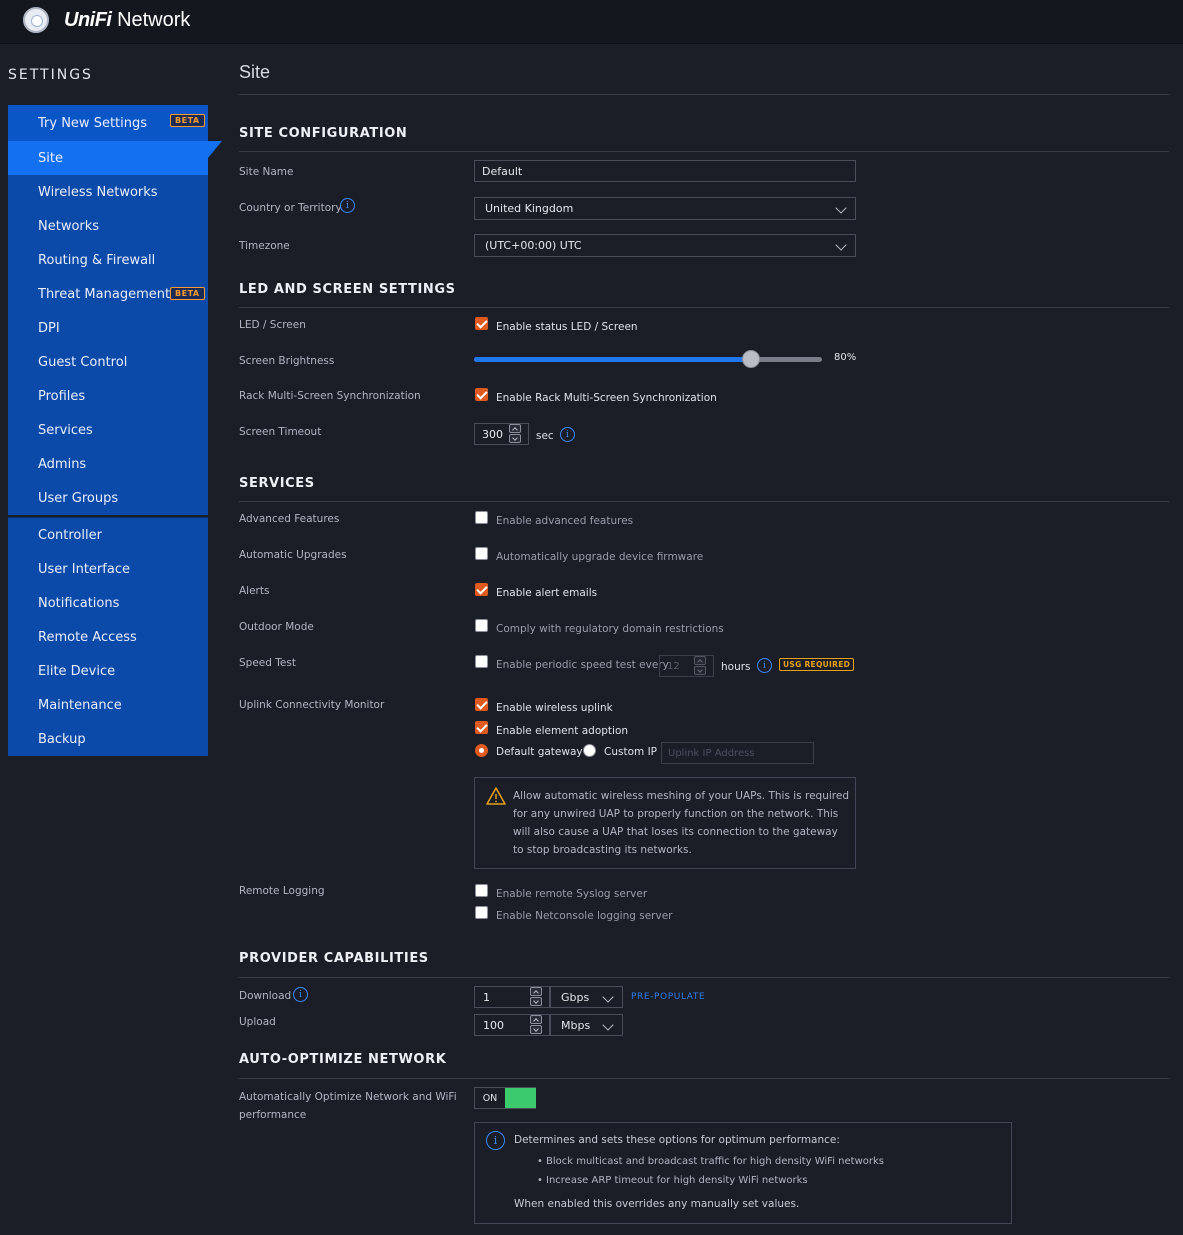 The image size is (1183, 1235). What do you see at coordinates (77, 671) in the screenshot?
I see `sidebar-item-label: Elite Device` at bounding box center [77, 671].